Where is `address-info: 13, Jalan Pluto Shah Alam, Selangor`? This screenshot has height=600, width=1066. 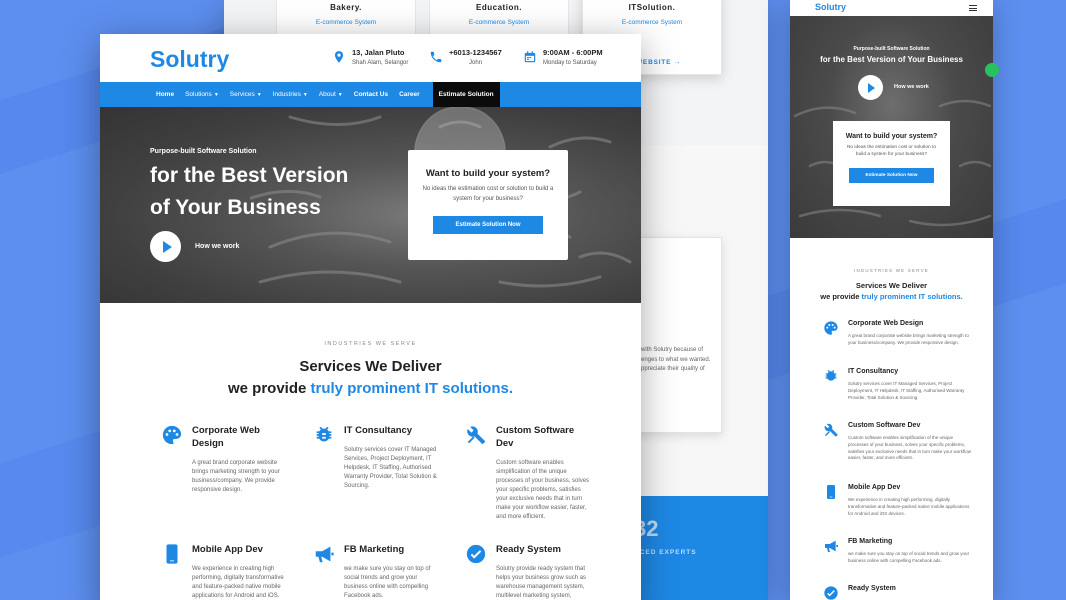 address-info: 13, Jalan Pluto Shah Alam, Selangor is located at coordinates (370, 57).